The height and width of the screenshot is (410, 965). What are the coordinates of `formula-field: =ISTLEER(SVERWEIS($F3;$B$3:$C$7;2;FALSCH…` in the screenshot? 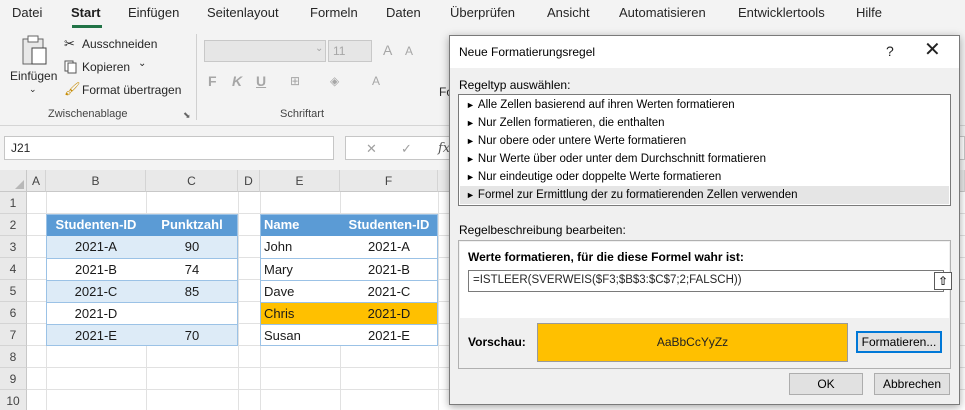 It's located at (710, 281).